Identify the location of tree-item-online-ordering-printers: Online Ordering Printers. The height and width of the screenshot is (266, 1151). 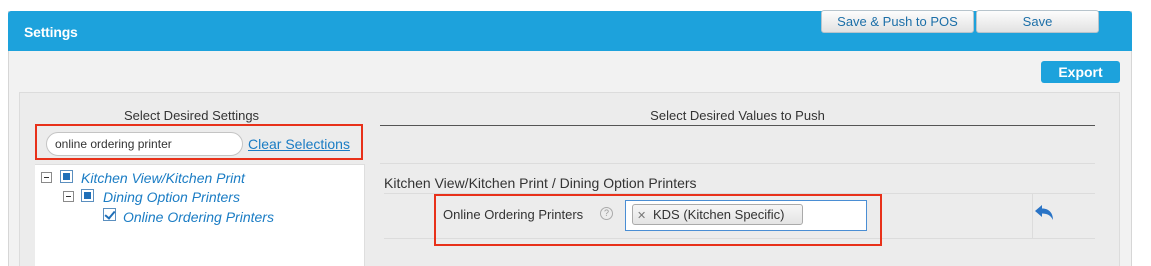
(198, 217).